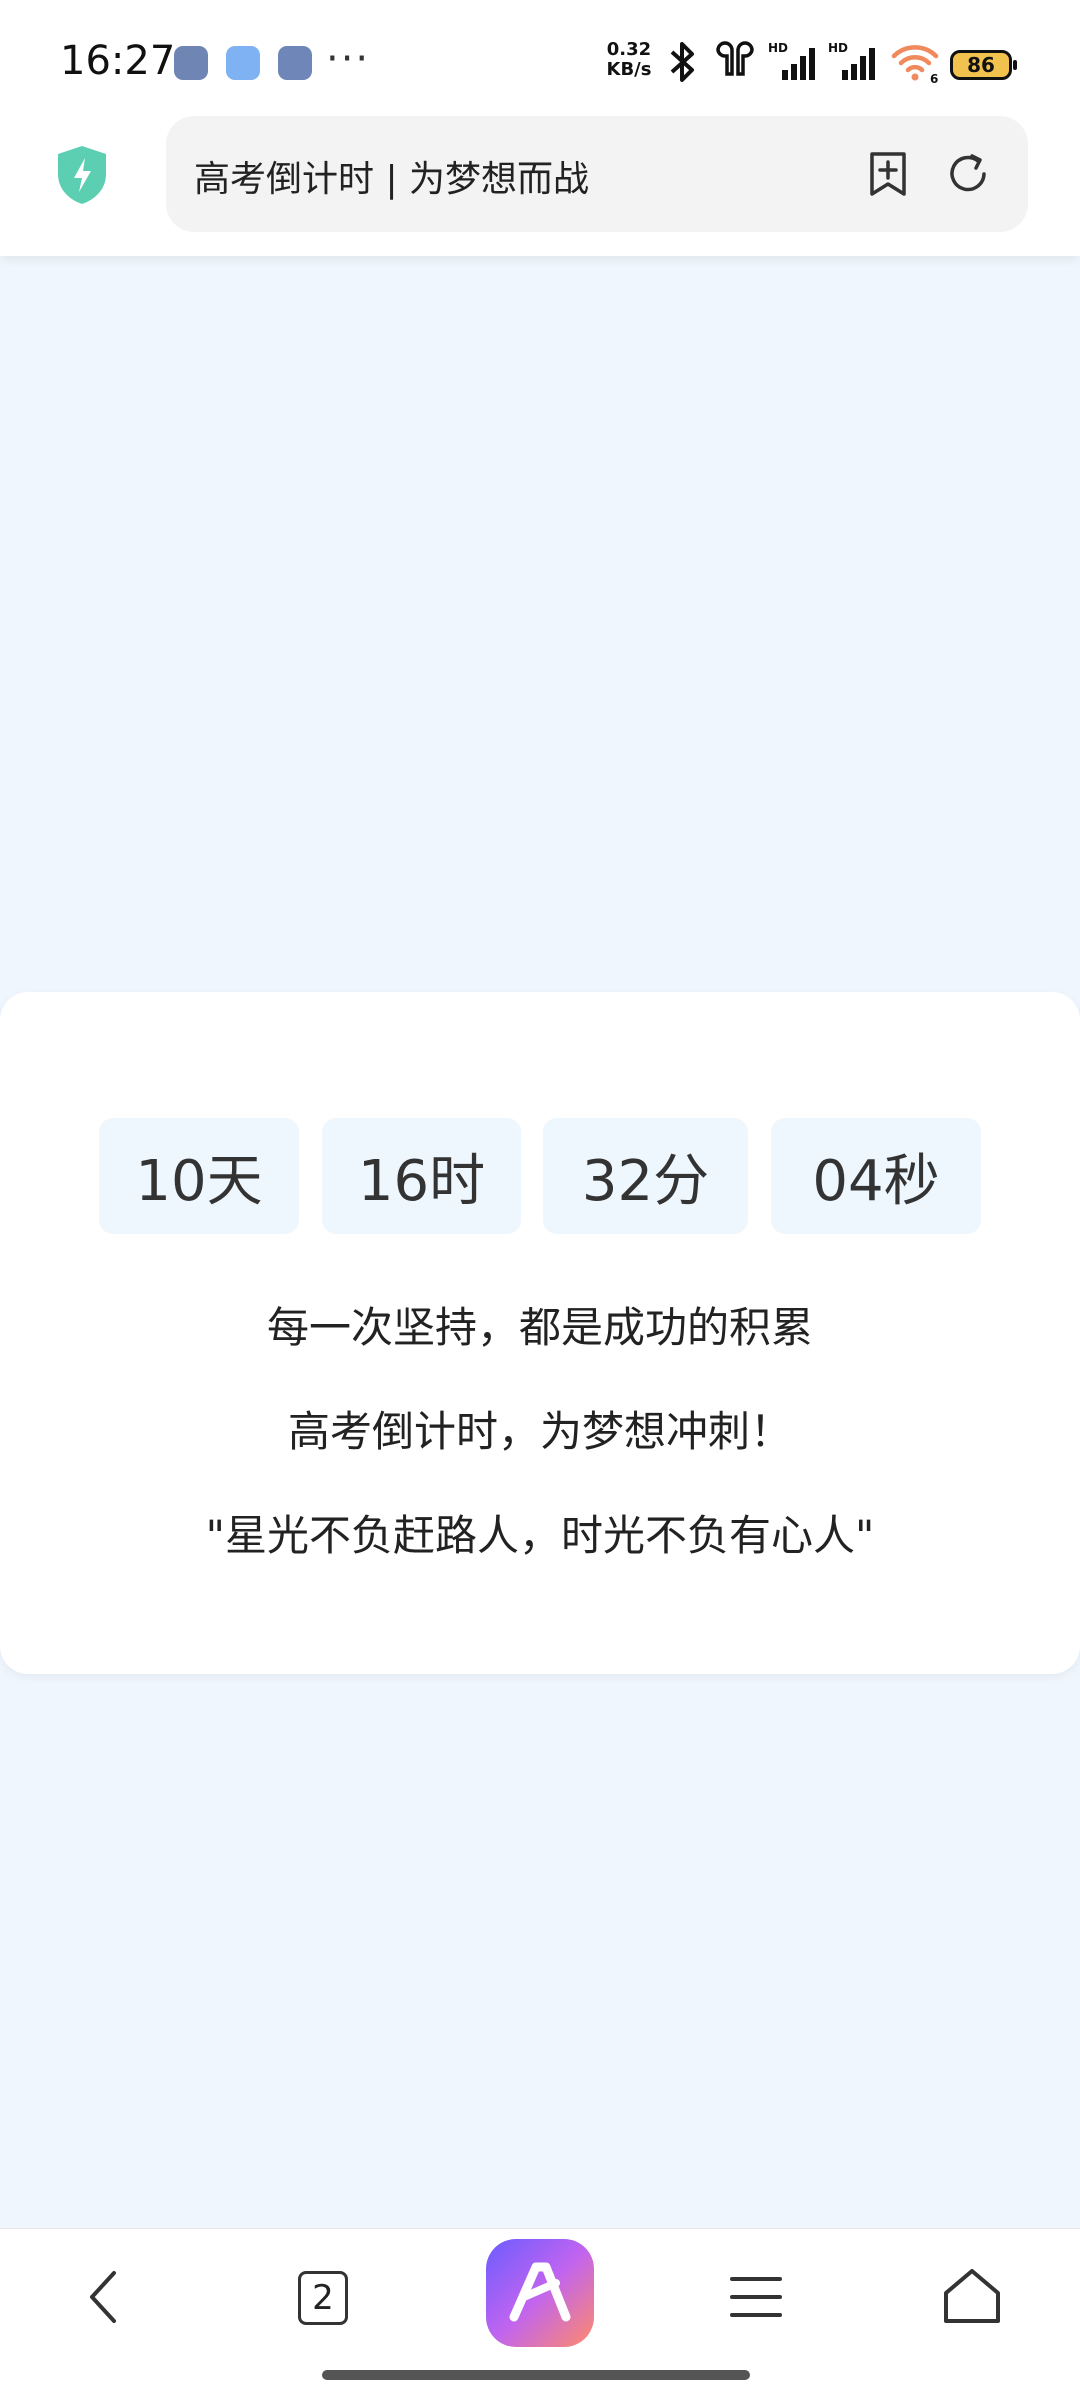  Describe the element at coordinates (645, 1176) in the screenshot. I see `countdown-minutes: 32分` at that location.